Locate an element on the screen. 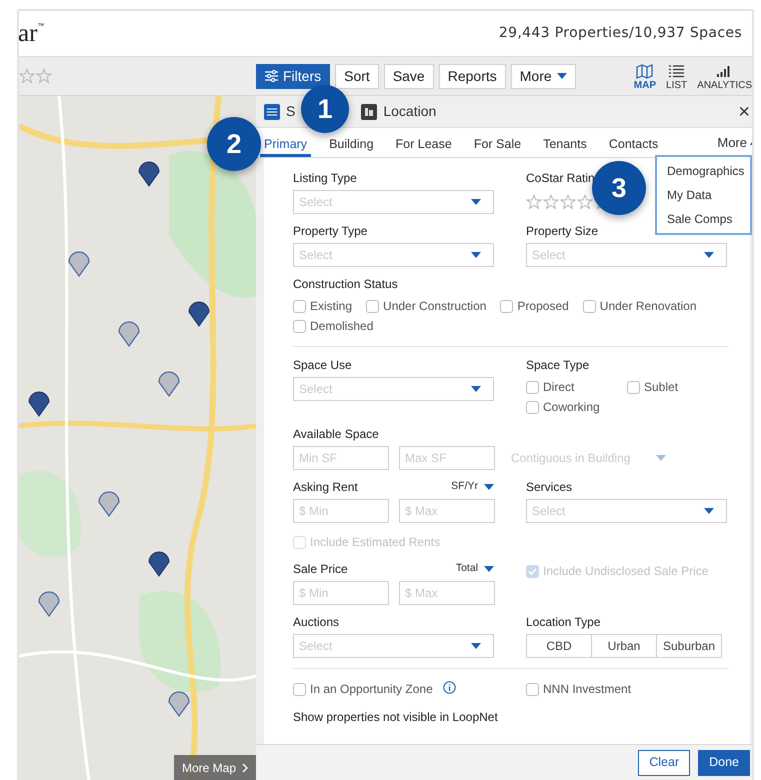  check-icon is located at coordinates (532, 571).